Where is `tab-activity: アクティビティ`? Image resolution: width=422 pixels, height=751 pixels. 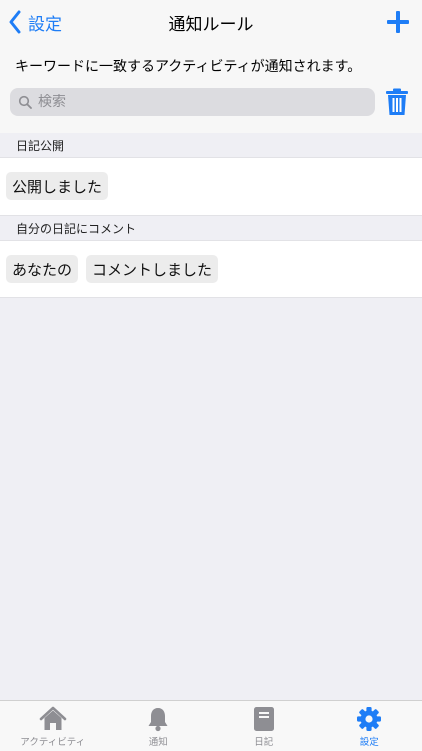
tab-activity: アクティビティ is located at coordinates (53, 726).